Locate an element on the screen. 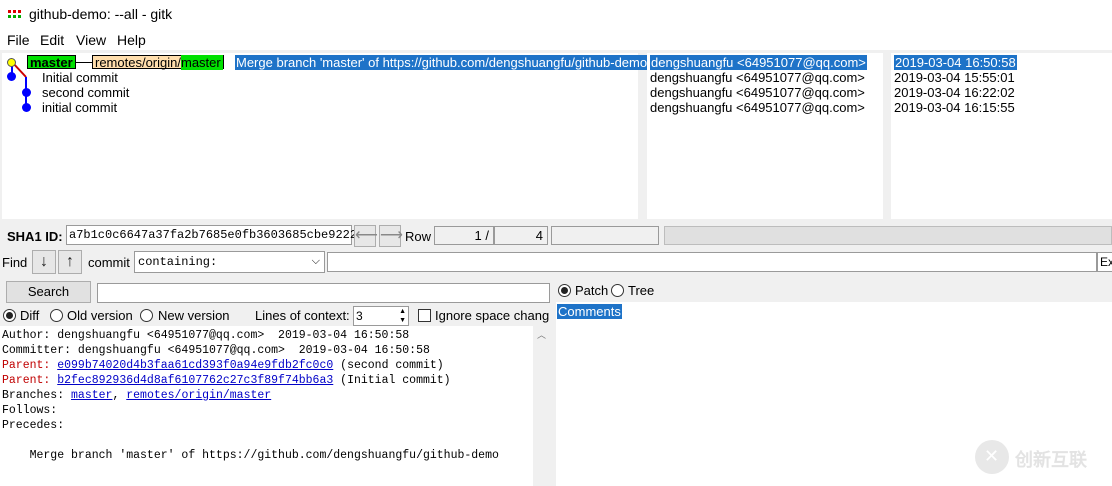 This screenshot has height=486, width=1112. up-arrow-icon: ↑ is located at coordinates (70, 261).